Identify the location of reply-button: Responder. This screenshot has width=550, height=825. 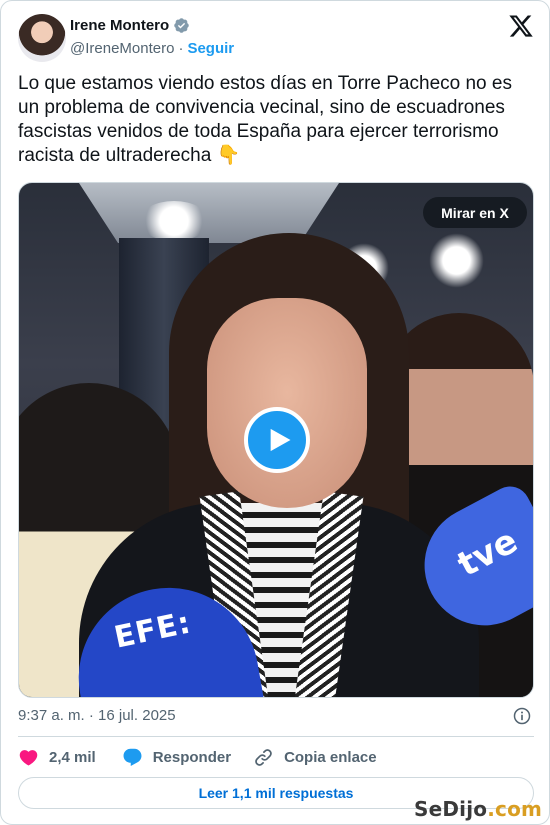
(176, 757).